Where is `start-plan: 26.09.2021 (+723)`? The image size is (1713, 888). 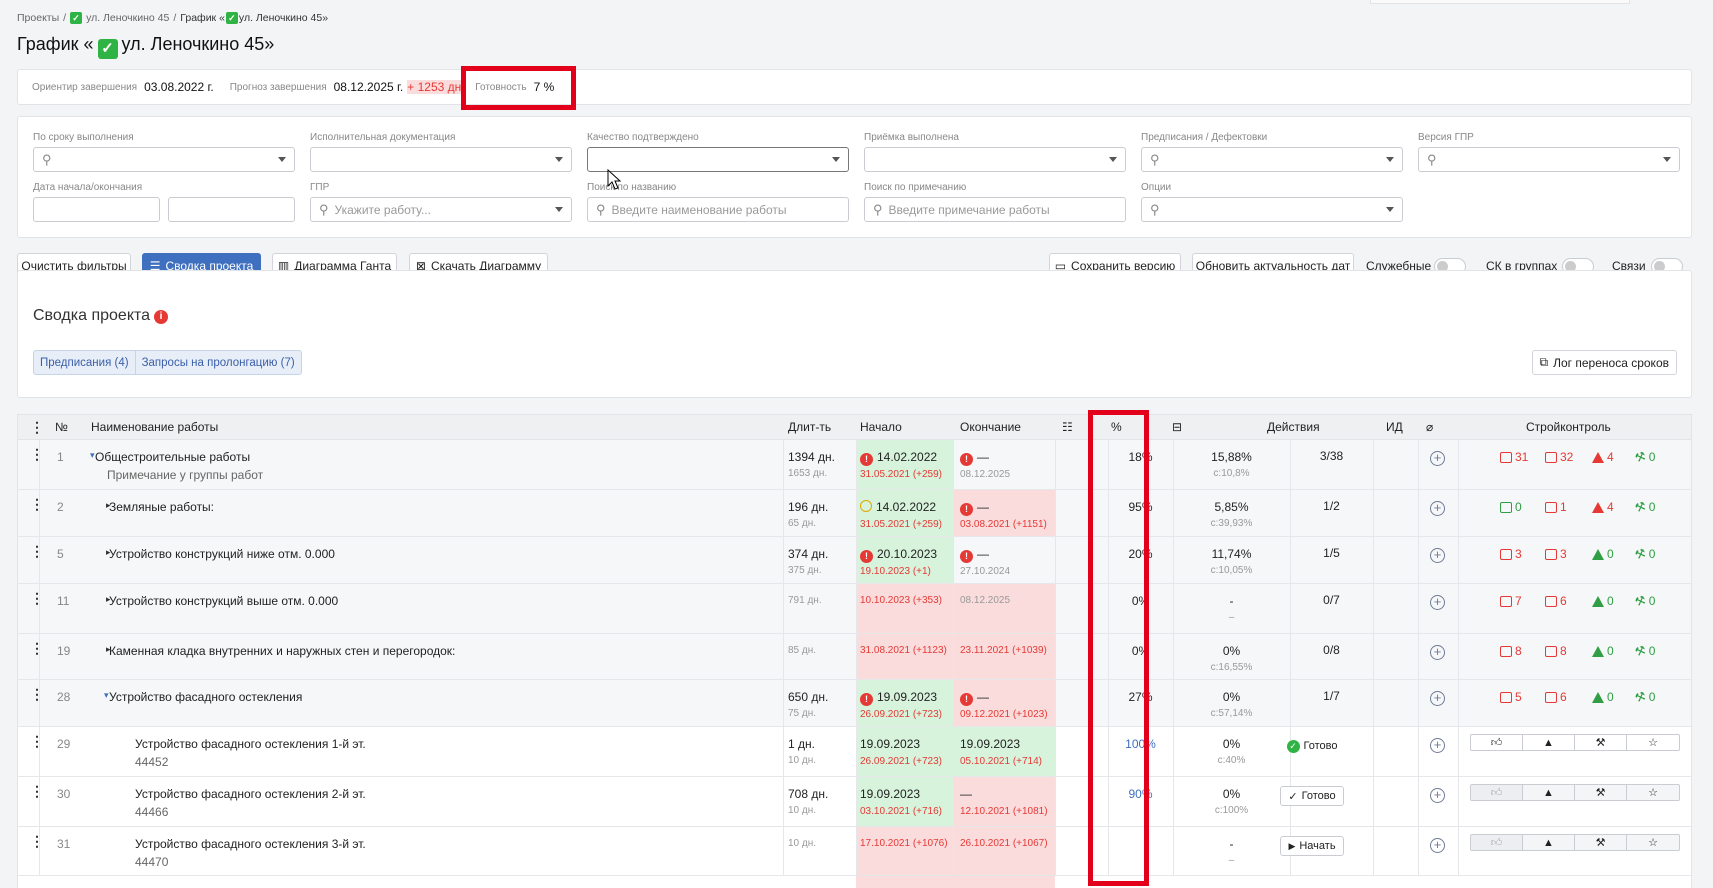
start-plan: 26.09.2021 (+723) is located at coordinates (901, 761).